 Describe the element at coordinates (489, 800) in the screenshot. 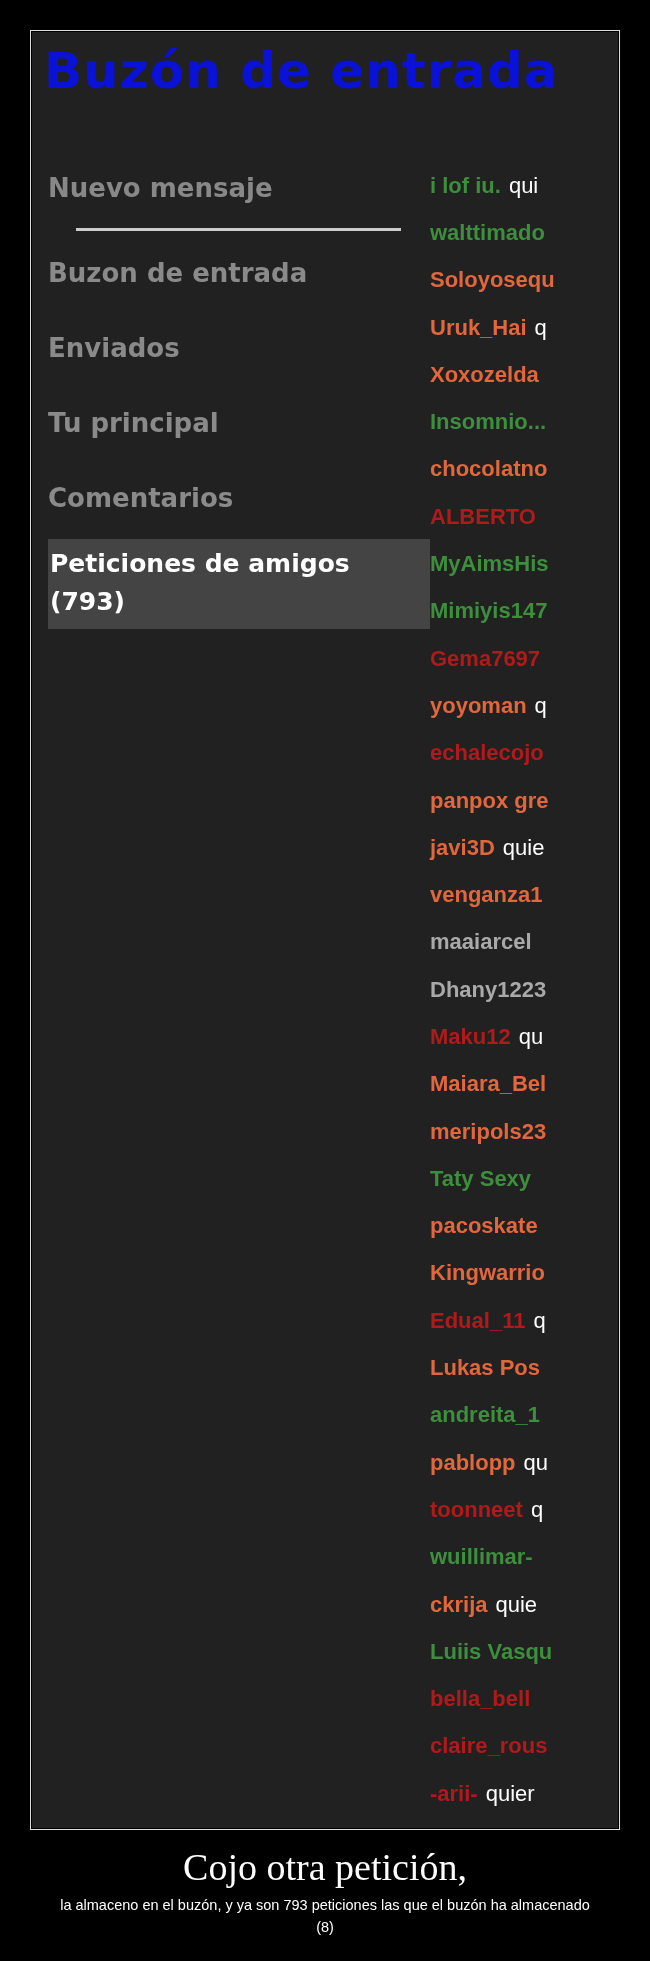

I see `username-link: panpox gre` at that location.